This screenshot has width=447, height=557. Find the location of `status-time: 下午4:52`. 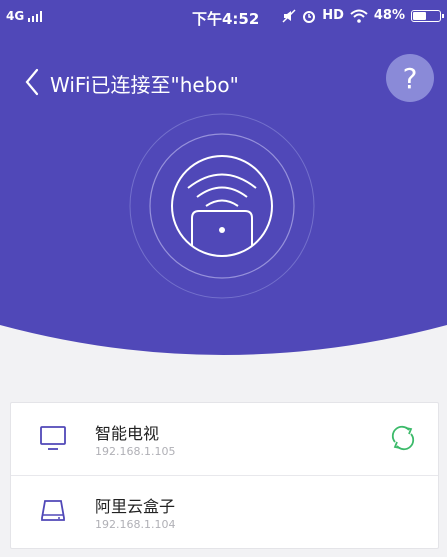

status-time: 下午4:52 is located at coordinates (226, 19).